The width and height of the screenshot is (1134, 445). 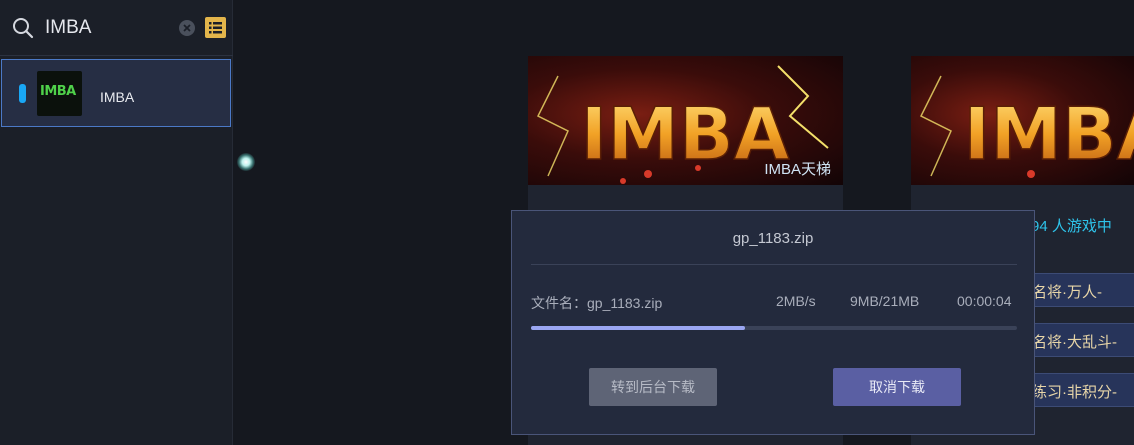 I want to click on banner-tag: IMBA天梯, so click(x=797, y=169).